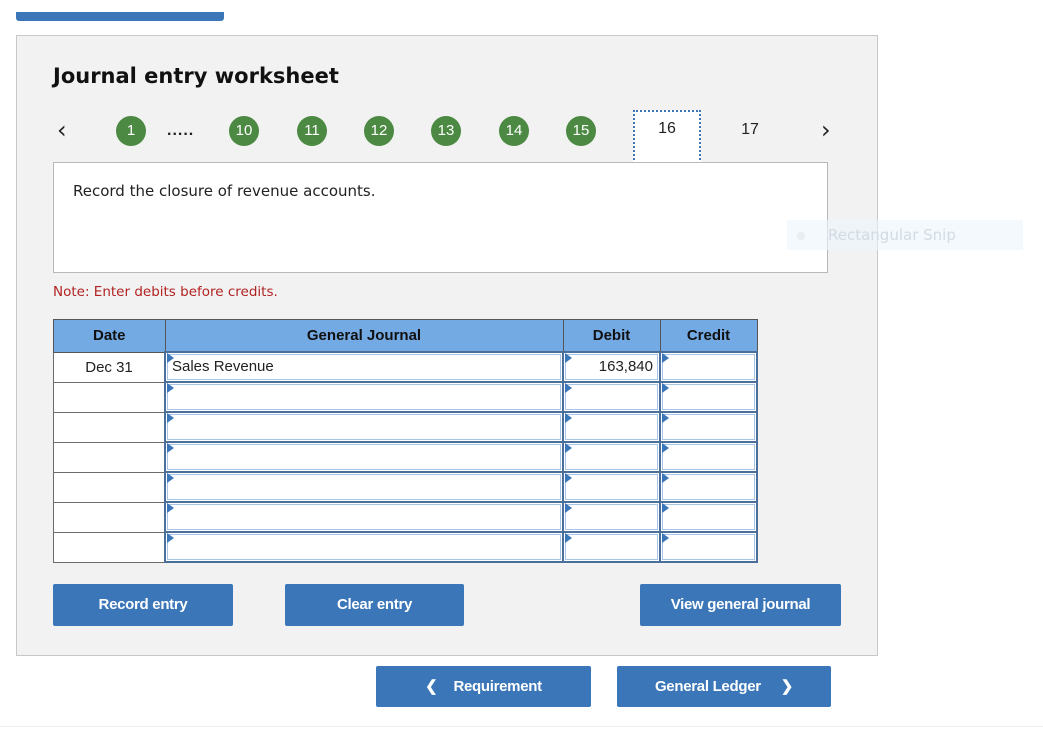  What do you see at coordinates (611, 336) in the screenshot?
I see `header-debit: Debit` at bounding box center [611, 336].